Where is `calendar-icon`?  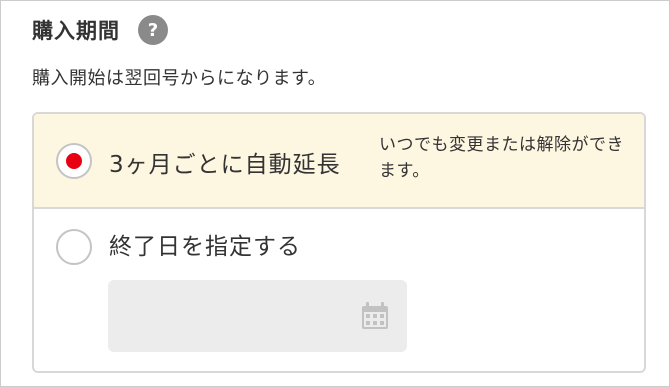 calendar-icon is located at coordinates (375, 316).